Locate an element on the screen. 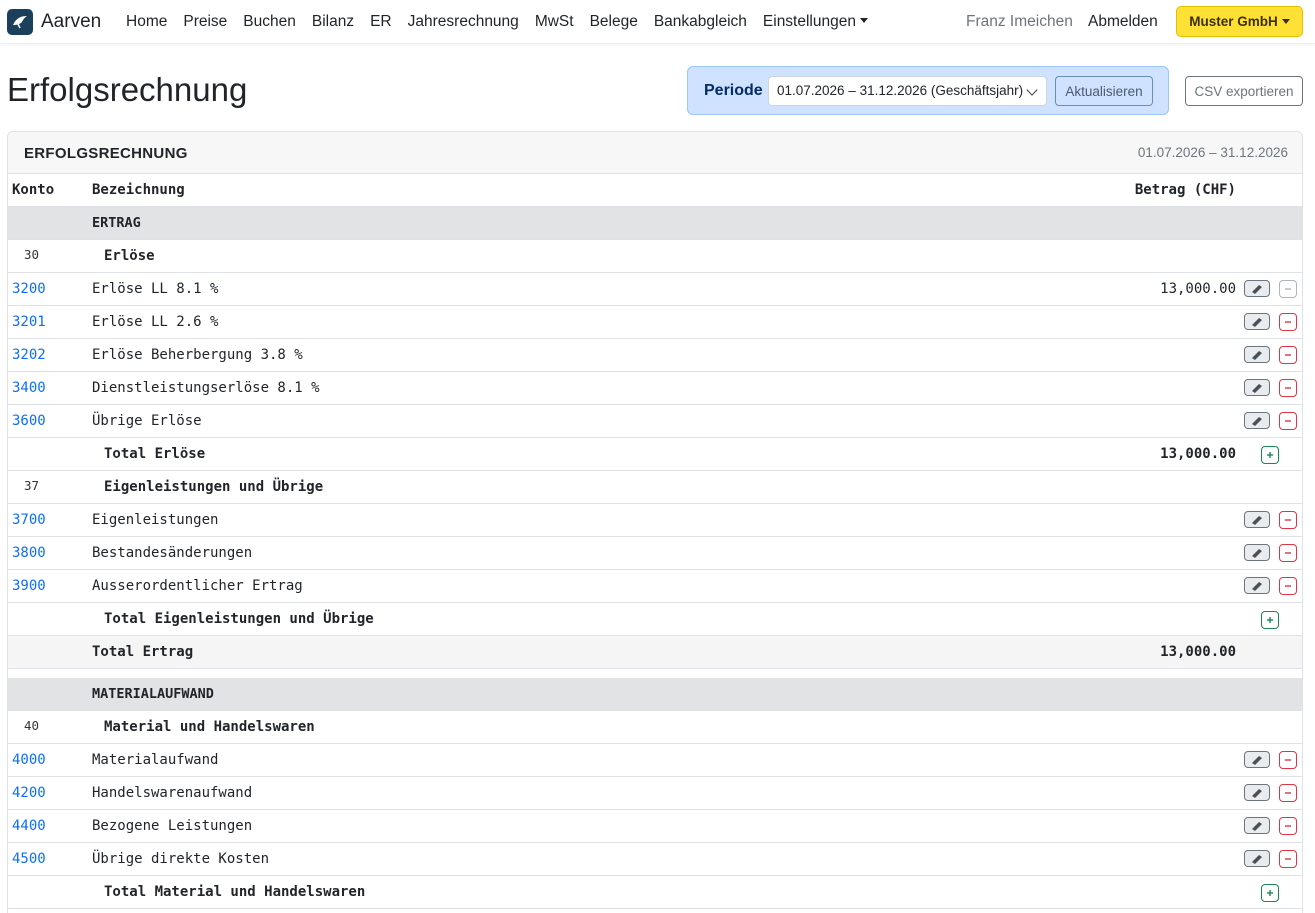 This screenshot has width=1315, height=913. total-amount: 13,000.00 is located at coordinates (1198, 652).